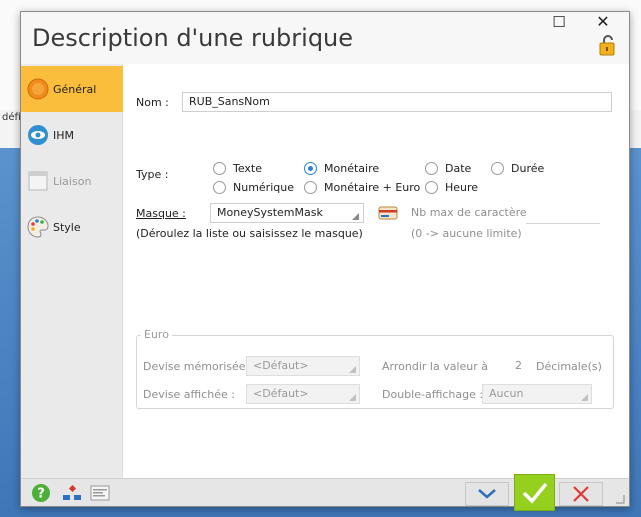  I want to click on masque-value: MoneySystemMask, so click(270, 212).